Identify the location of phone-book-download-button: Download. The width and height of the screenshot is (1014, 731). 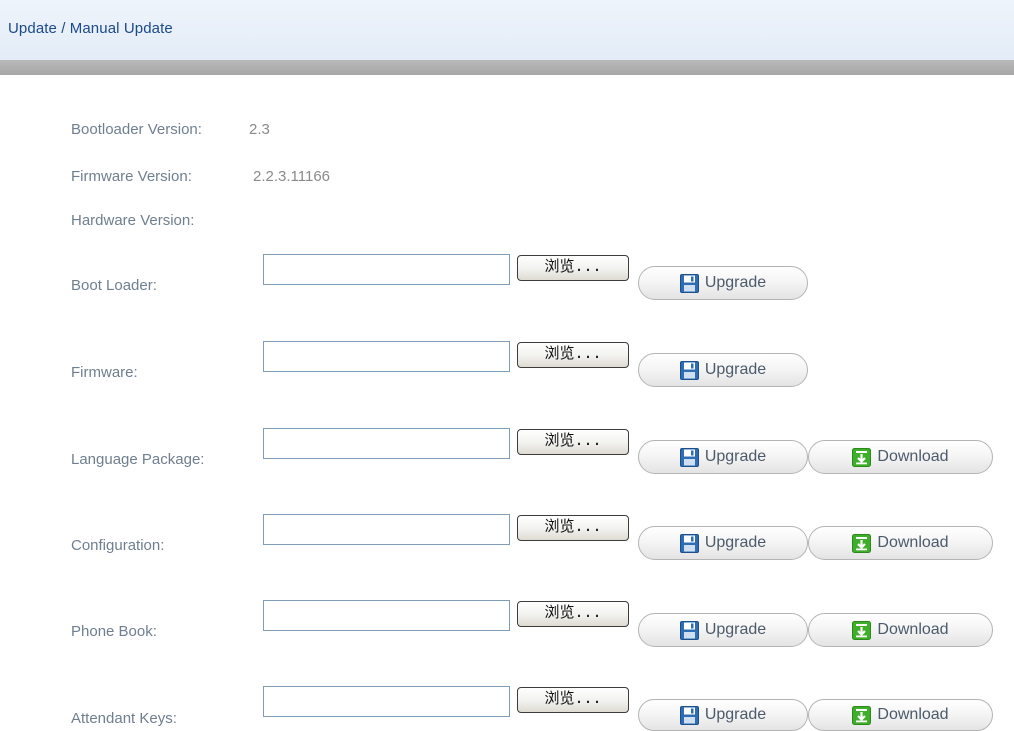
(900, 630).